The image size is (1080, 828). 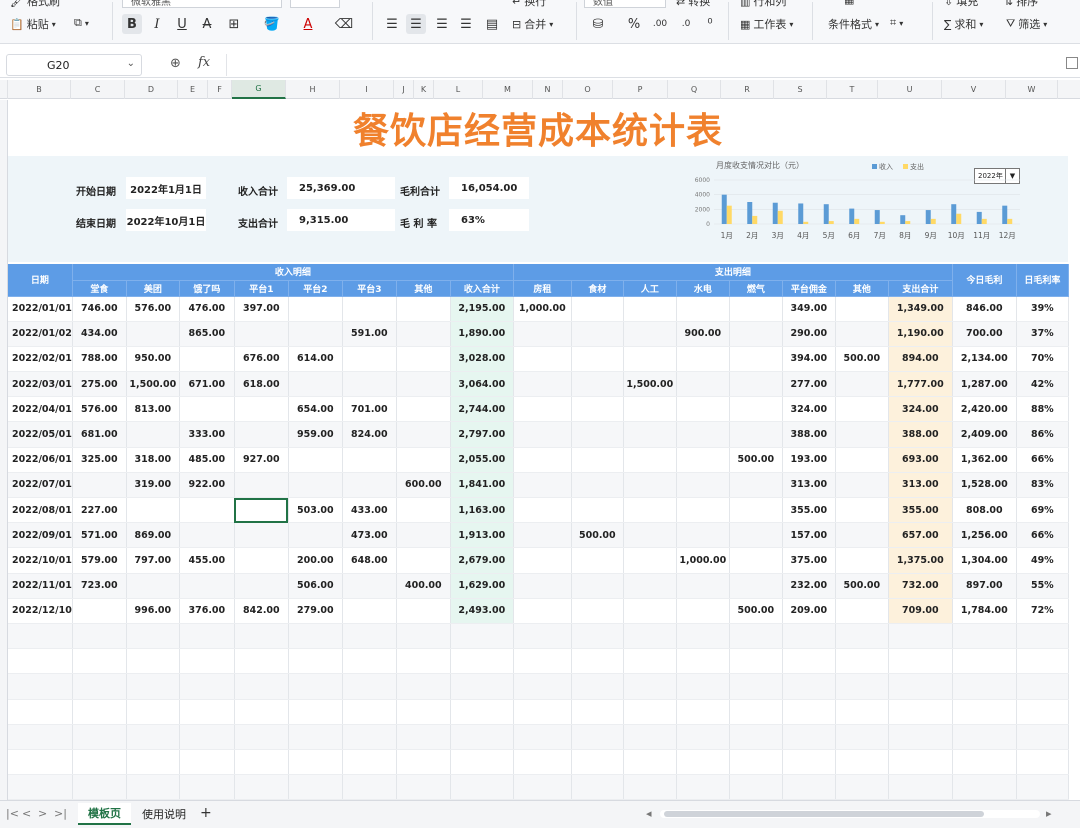 What do you see at coordinates (204, 62) in the screenshot?
I see `fx-icon: fx` at bounding box center [204, 62].